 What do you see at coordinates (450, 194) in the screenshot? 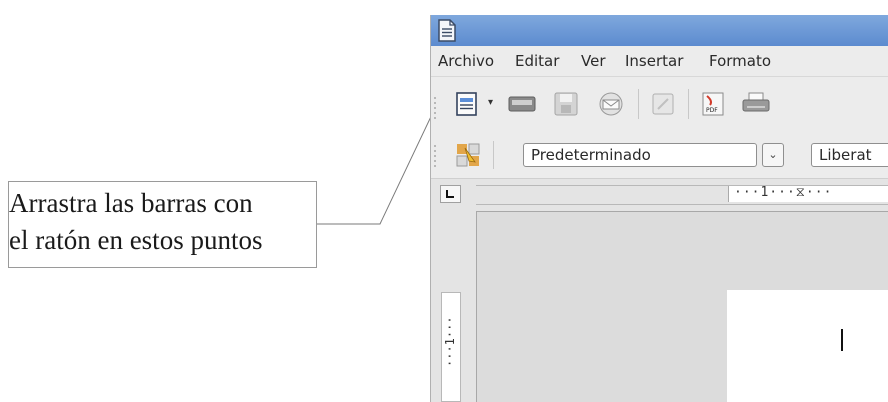
I see `tab-stop-icon` at bounding box center [450, 194].